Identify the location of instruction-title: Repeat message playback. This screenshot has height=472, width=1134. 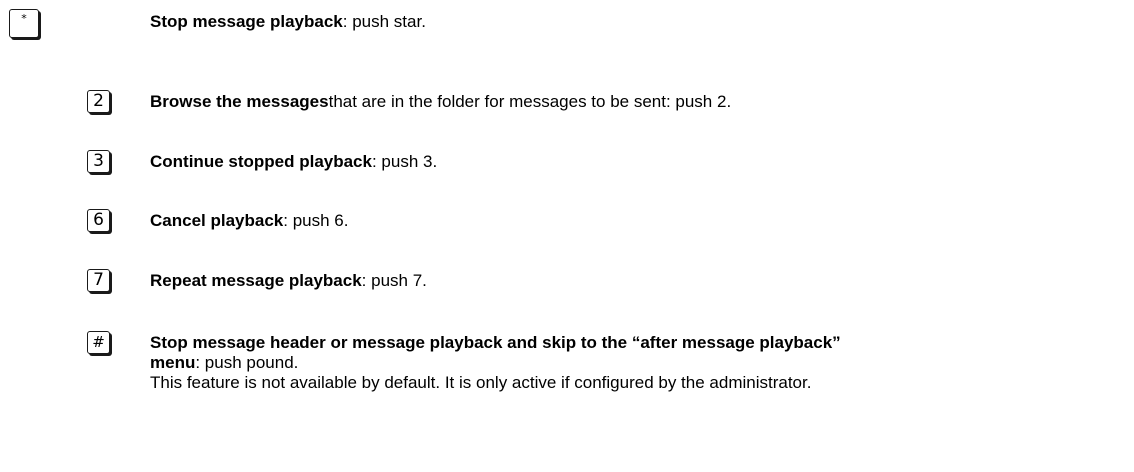
(256, 280).